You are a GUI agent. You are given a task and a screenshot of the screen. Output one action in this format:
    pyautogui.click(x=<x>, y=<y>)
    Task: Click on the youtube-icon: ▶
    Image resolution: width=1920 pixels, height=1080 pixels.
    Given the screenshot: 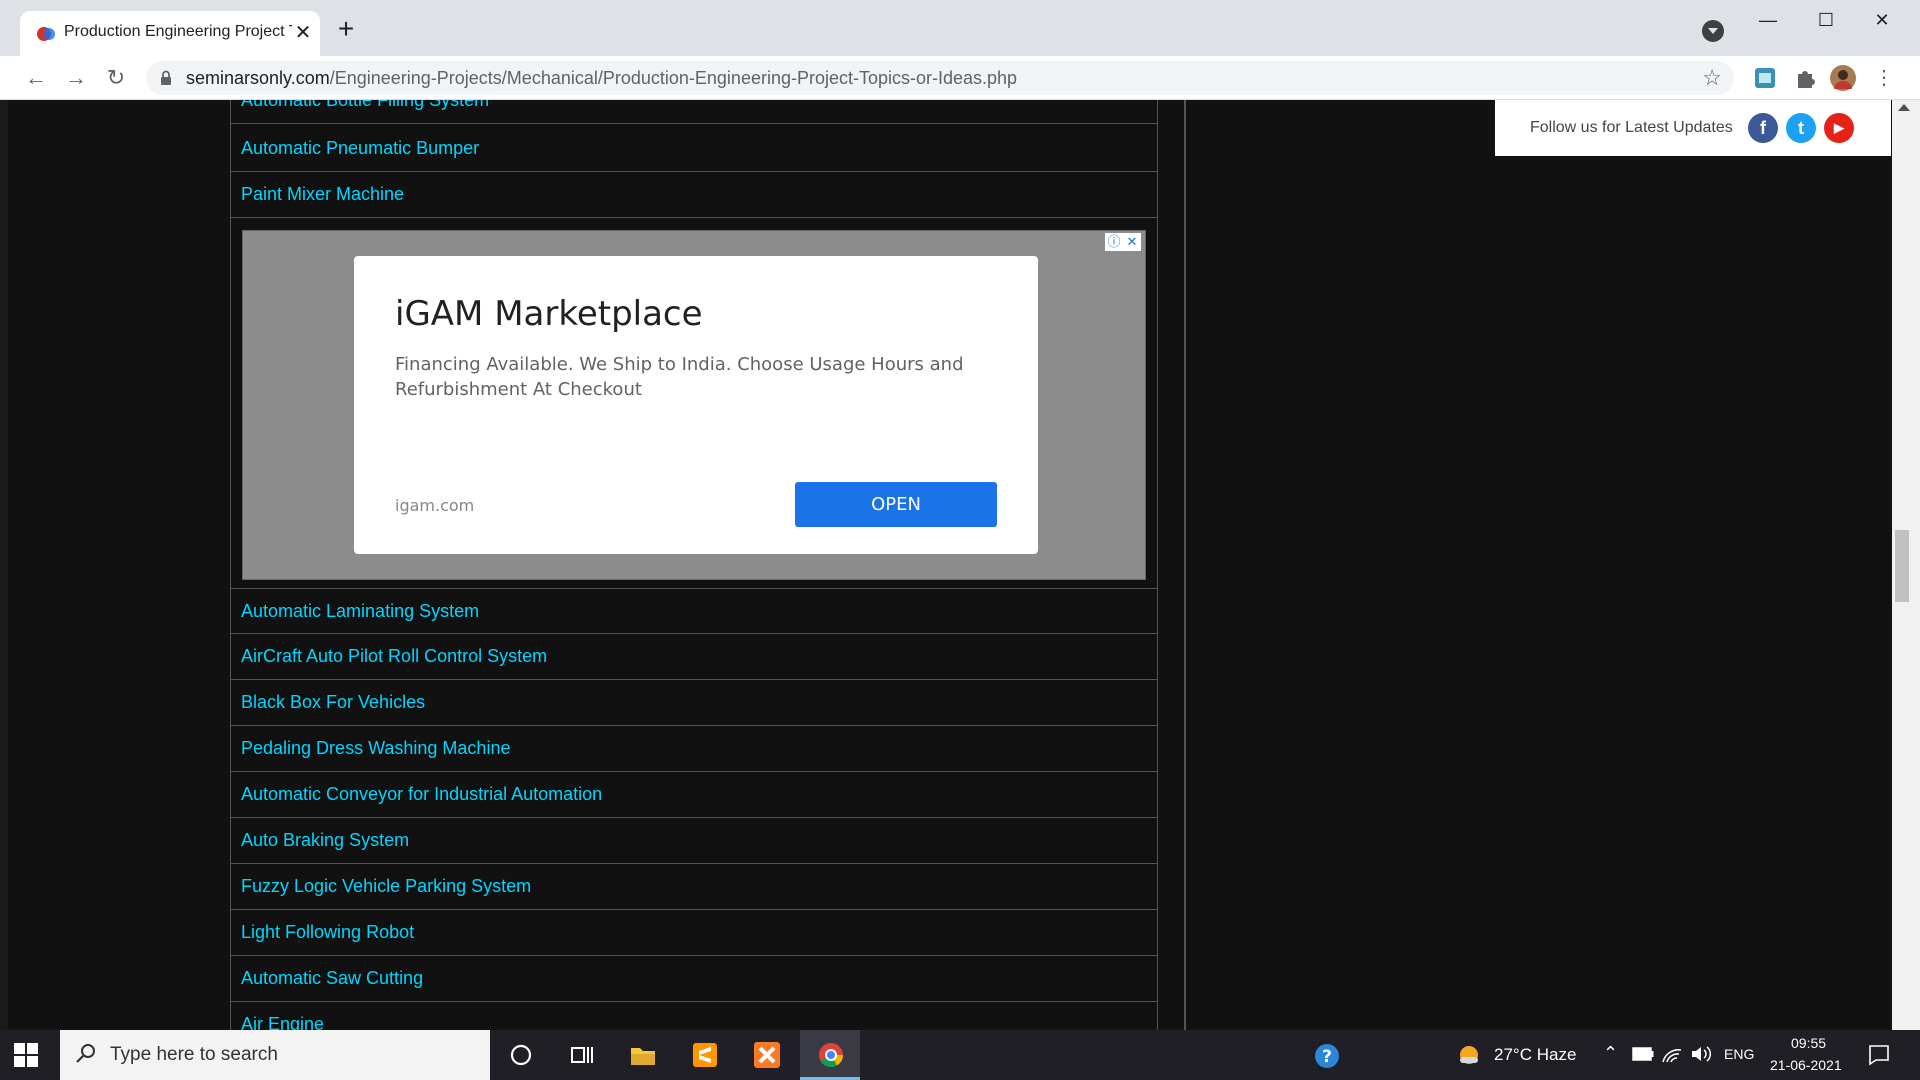 What is the action you would take?
    pyautogui.click(x=1839, y=128)
    